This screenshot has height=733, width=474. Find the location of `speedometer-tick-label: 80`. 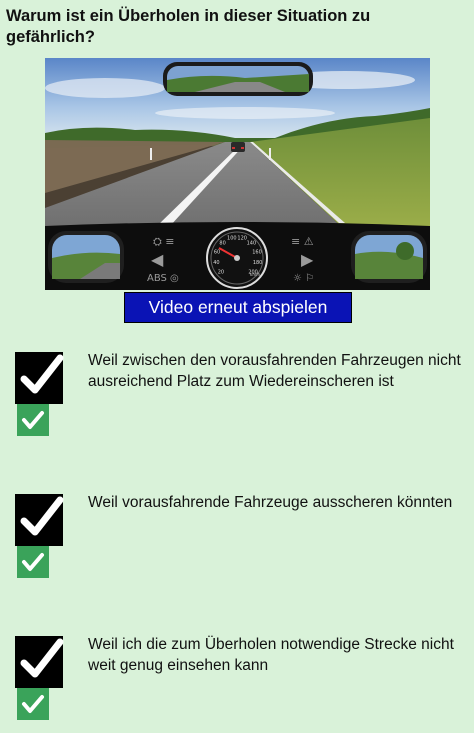

speedometer-tick-label: 80 is located at coordinates (222, 244).